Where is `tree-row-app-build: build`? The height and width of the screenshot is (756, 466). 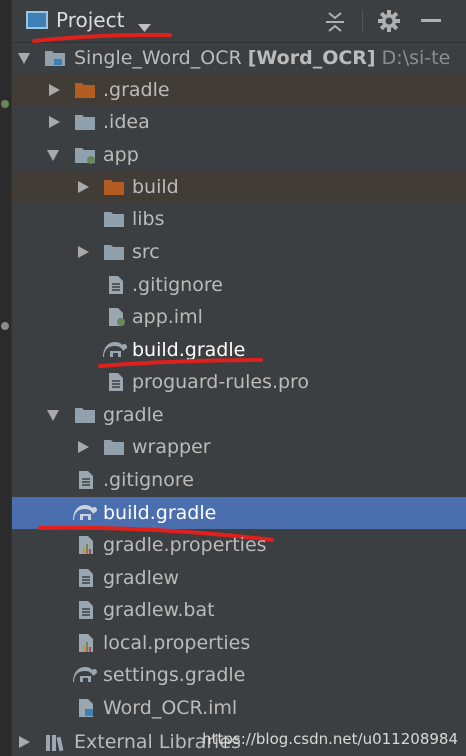
tree-row-app-build: build is located at coordinates (239, 187).